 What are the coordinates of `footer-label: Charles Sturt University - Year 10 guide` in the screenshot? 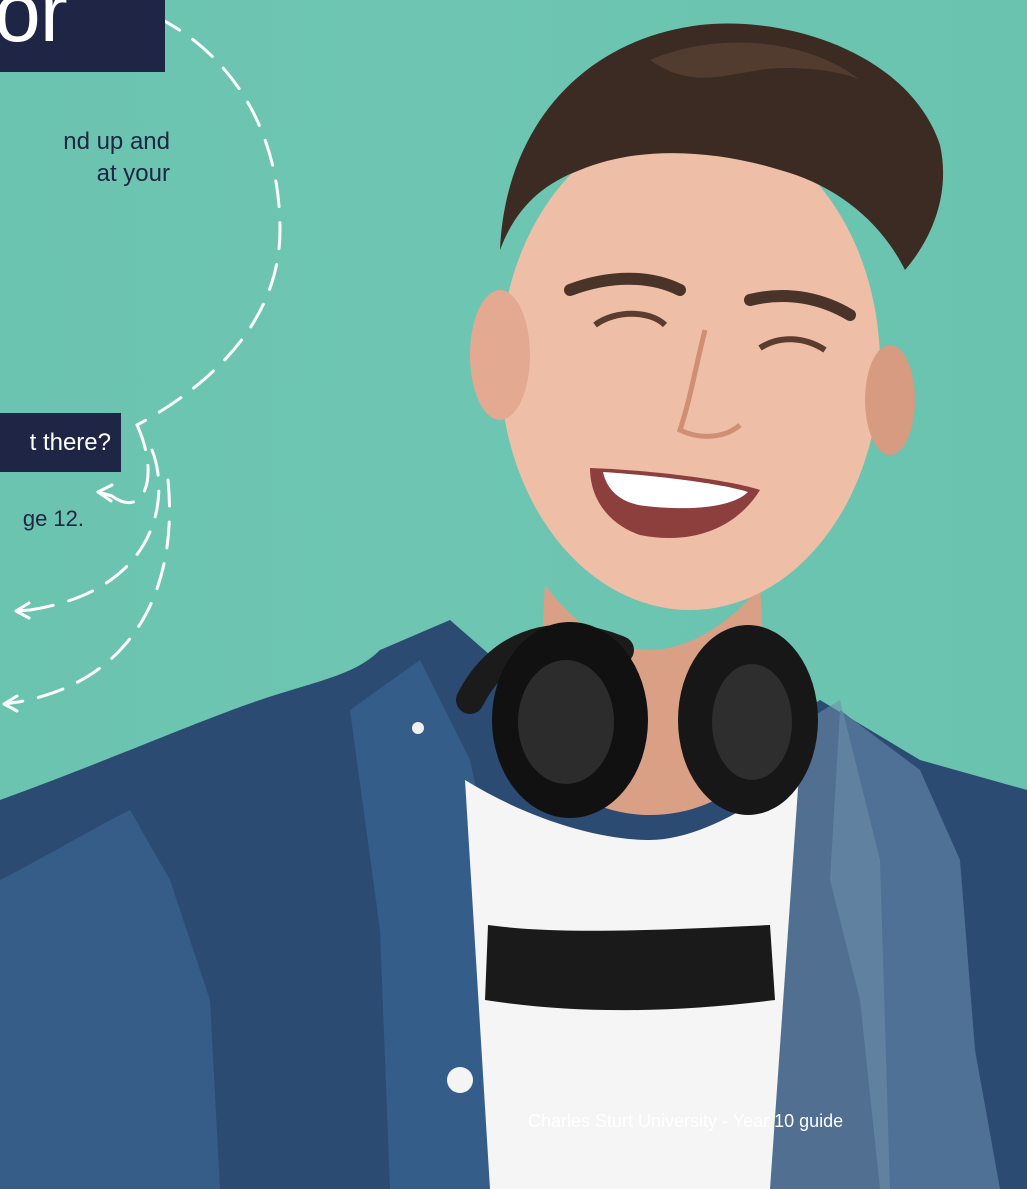 It's located at (686, 1121).